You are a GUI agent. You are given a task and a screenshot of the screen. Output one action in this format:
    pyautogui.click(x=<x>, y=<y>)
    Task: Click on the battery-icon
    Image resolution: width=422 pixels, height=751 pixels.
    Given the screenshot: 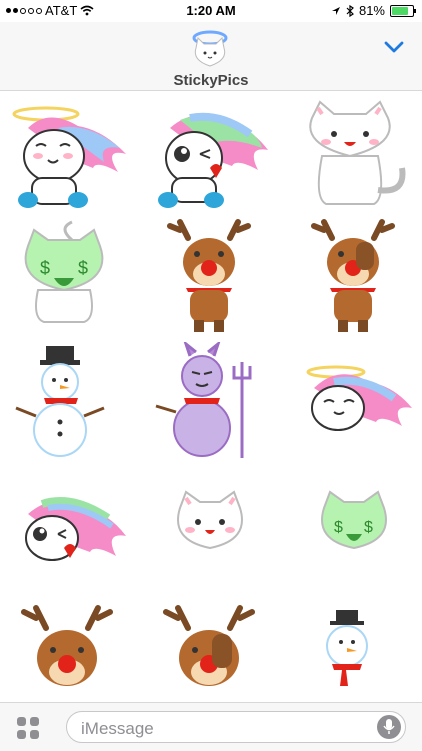 What is the action you would take?
    pyautogui.click(x=403, y=10)
    